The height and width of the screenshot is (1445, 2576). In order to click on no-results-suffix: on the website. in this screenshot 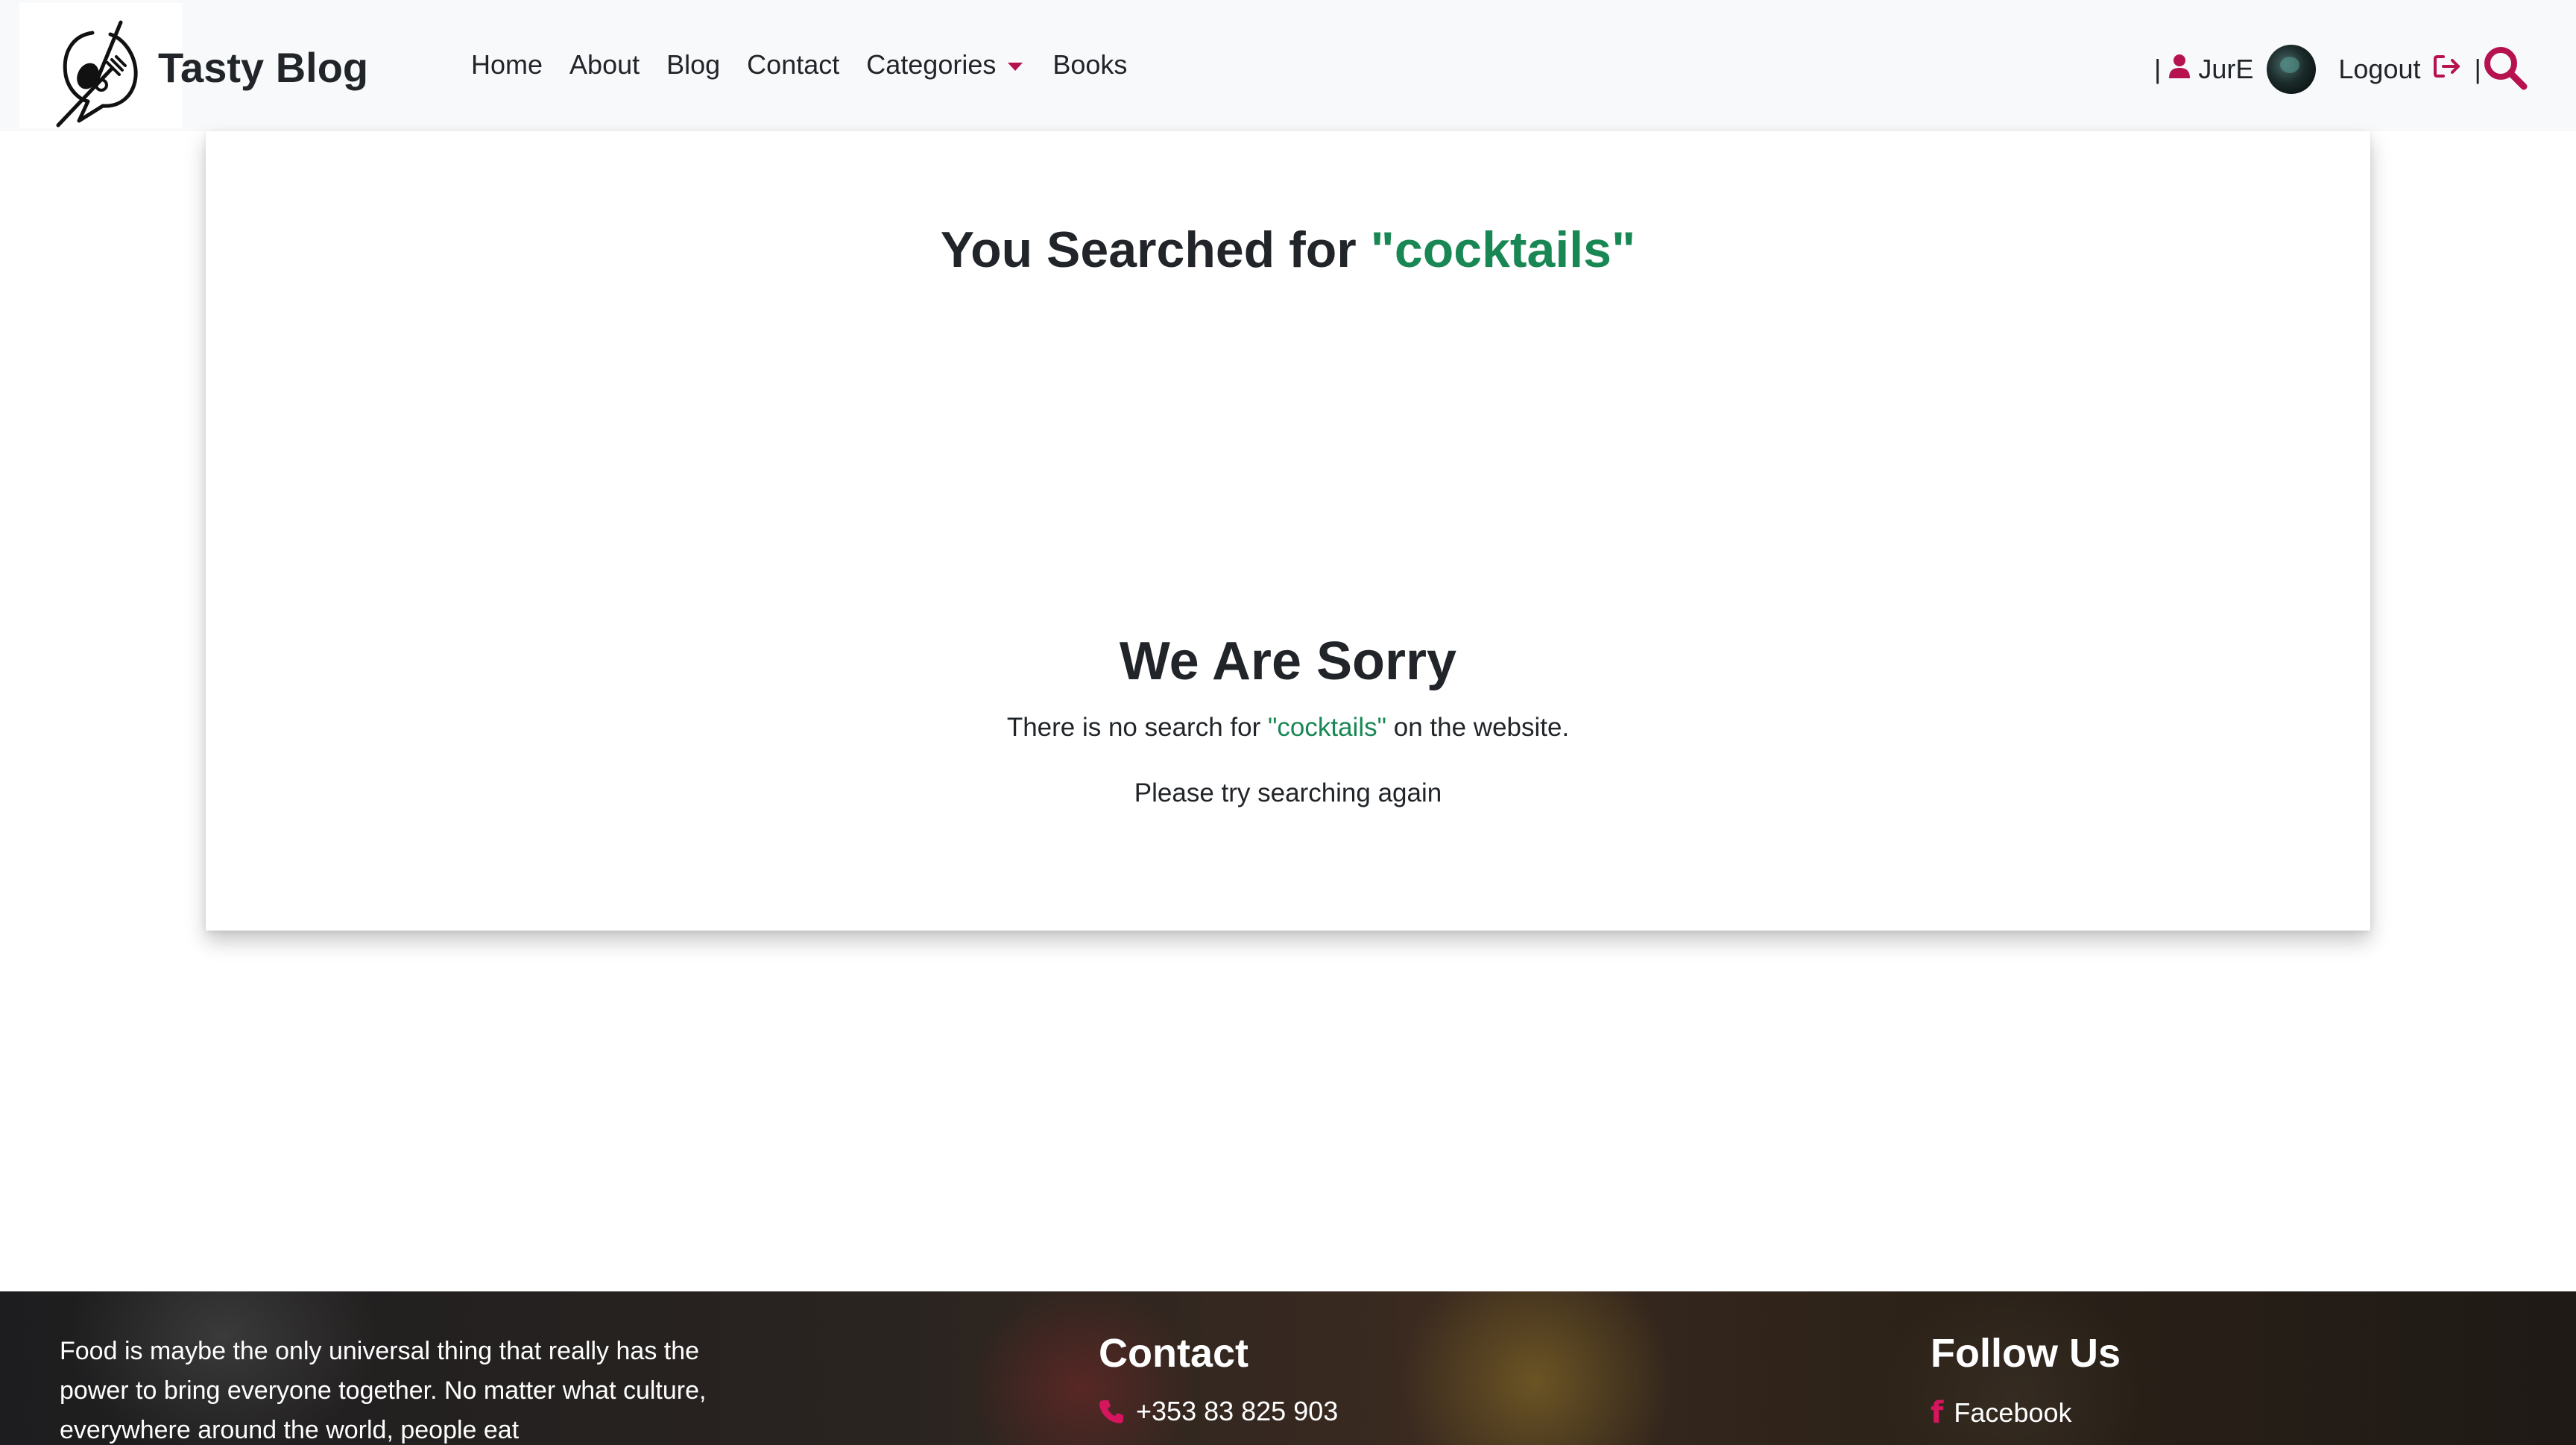, I will do `click(1478, 727)`.